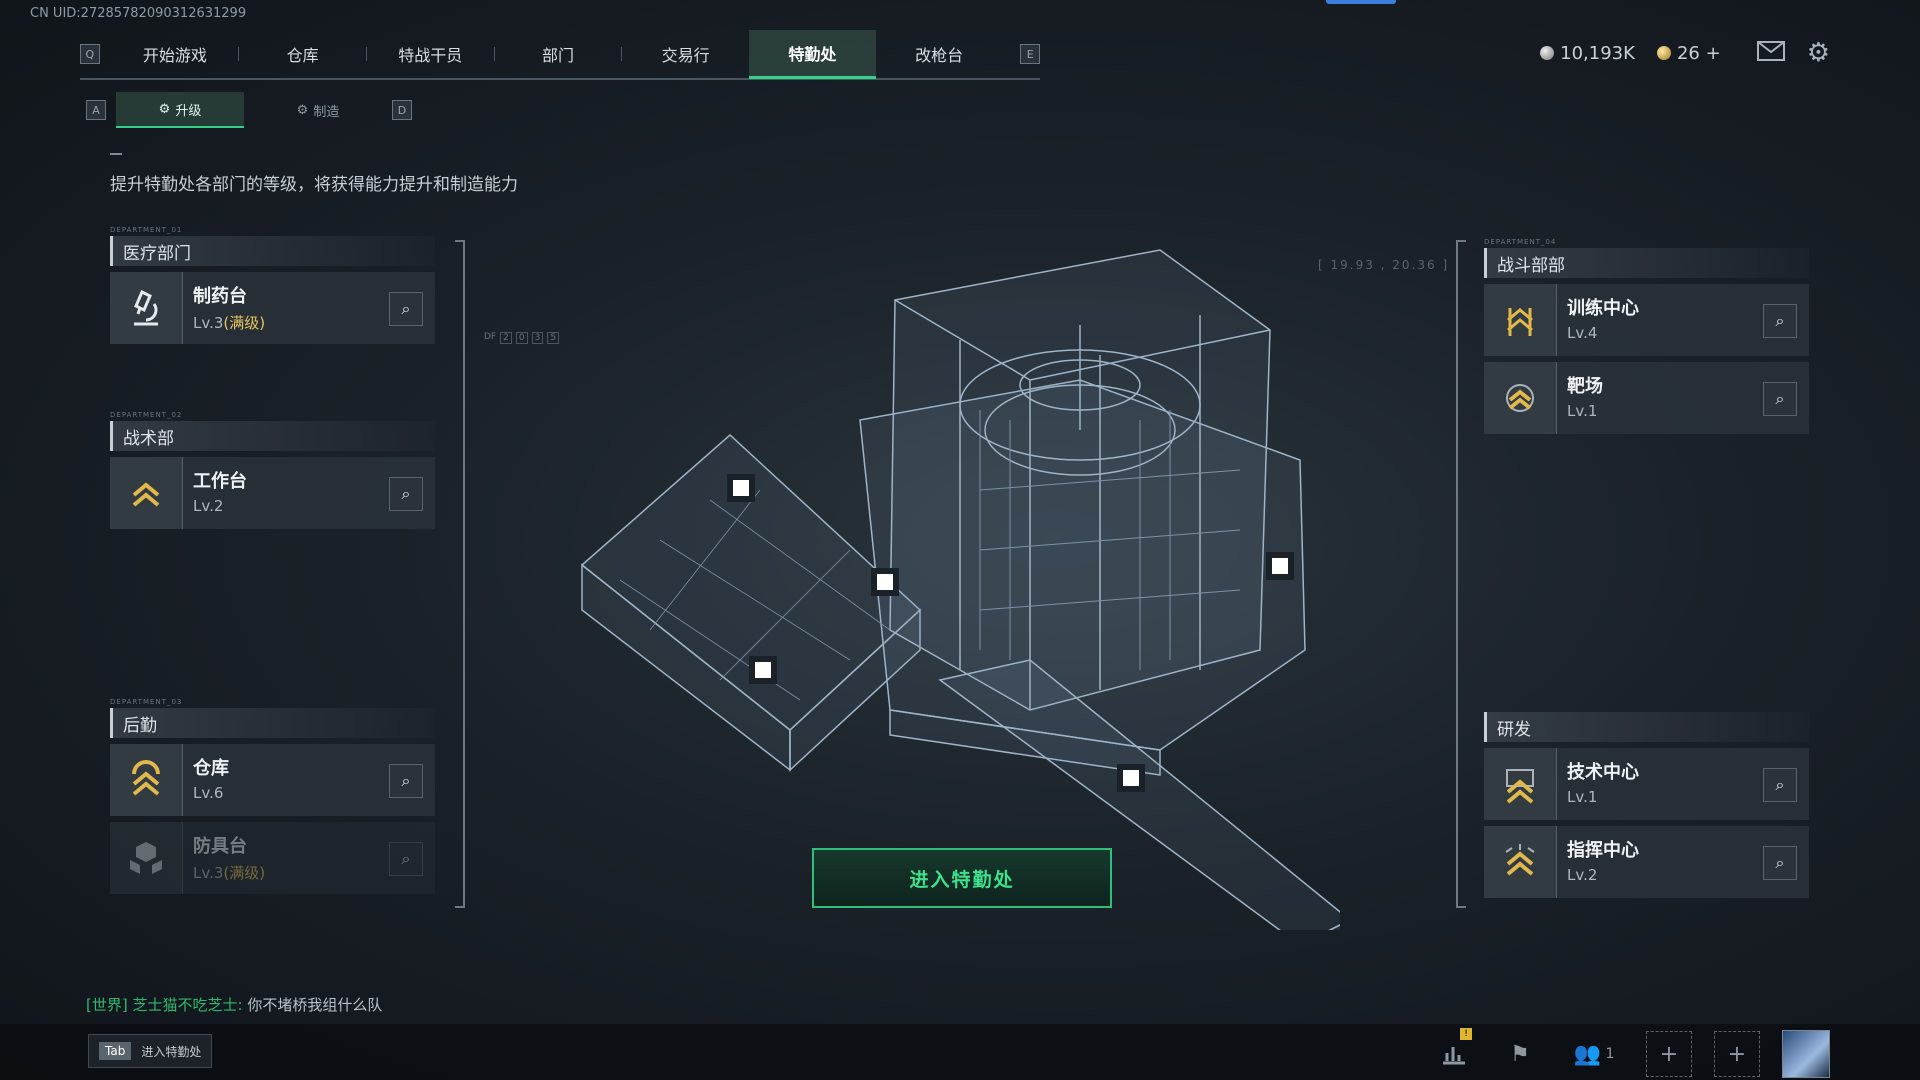 This screenshot has width=1920, height=1080. I want to click on subtab-craft: ⚙ 制造, so click(318, 110).